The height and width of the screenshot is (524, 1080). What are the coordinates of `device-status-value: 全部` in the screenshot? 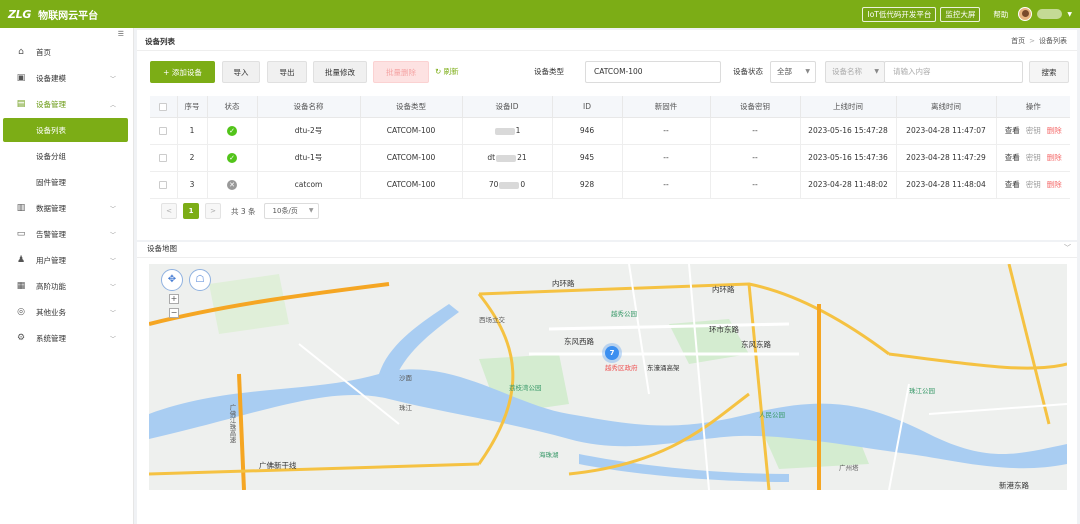 It's located at (784, 71).